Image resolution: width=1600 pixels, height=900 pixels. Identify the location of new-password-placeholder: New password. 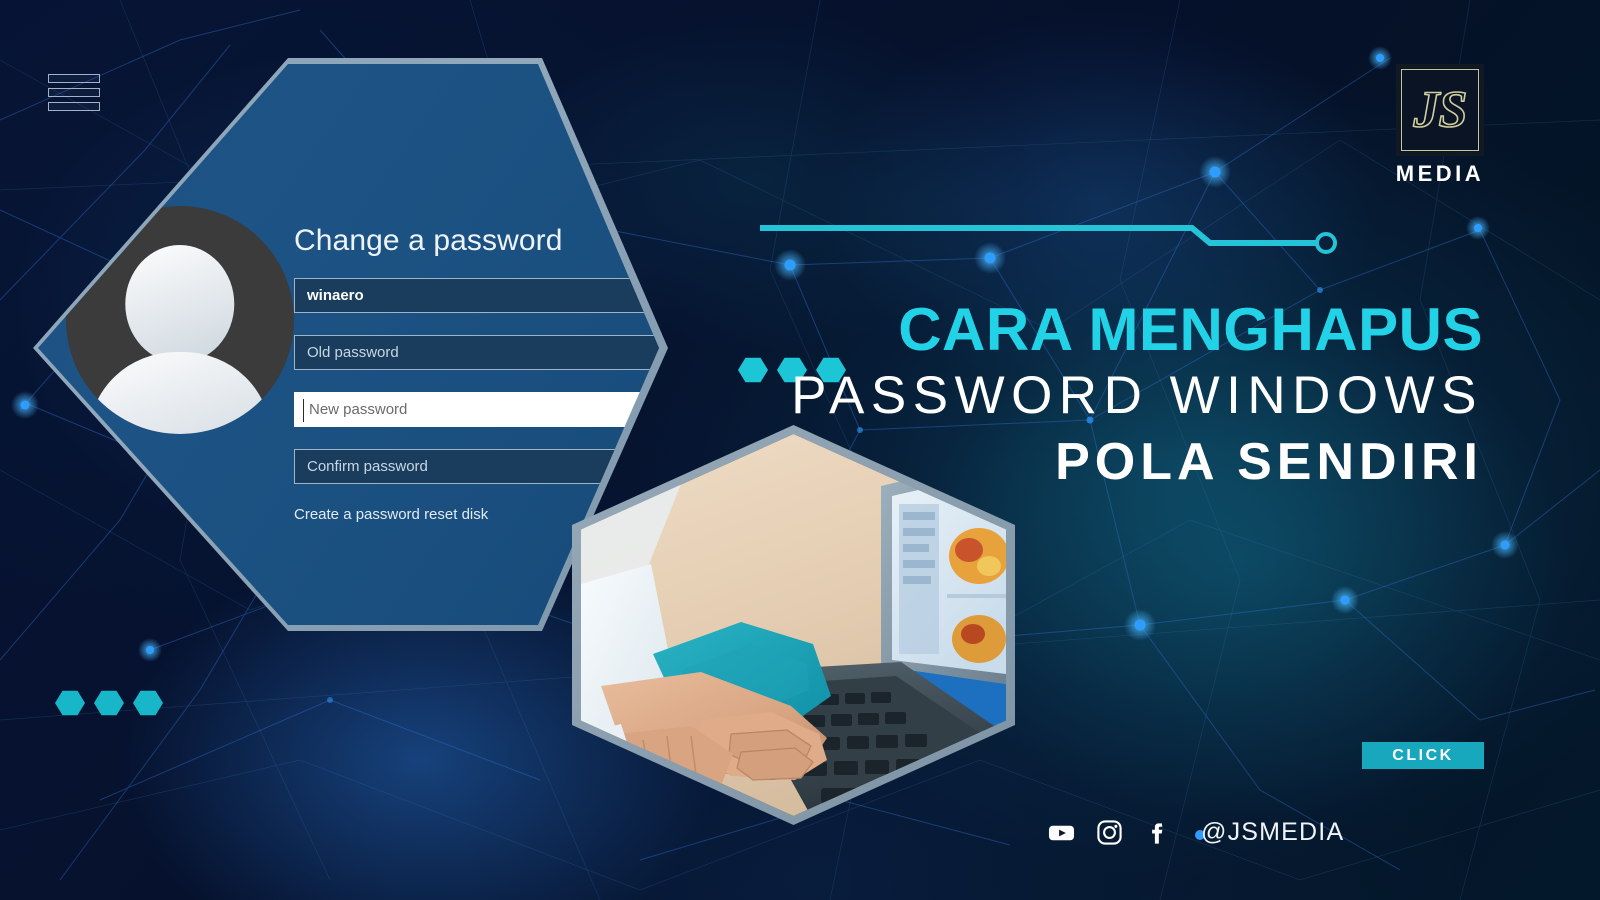
(358, 409).